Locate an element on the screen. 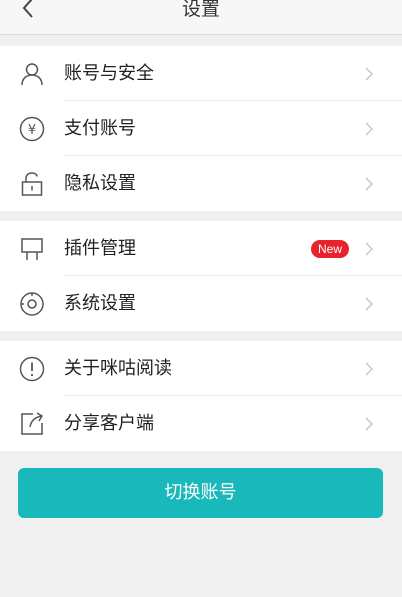 This screenshot has height=597, width=402. menu-item-payment-account: ¥ 支付账号 is located at coordinates (201, 128).